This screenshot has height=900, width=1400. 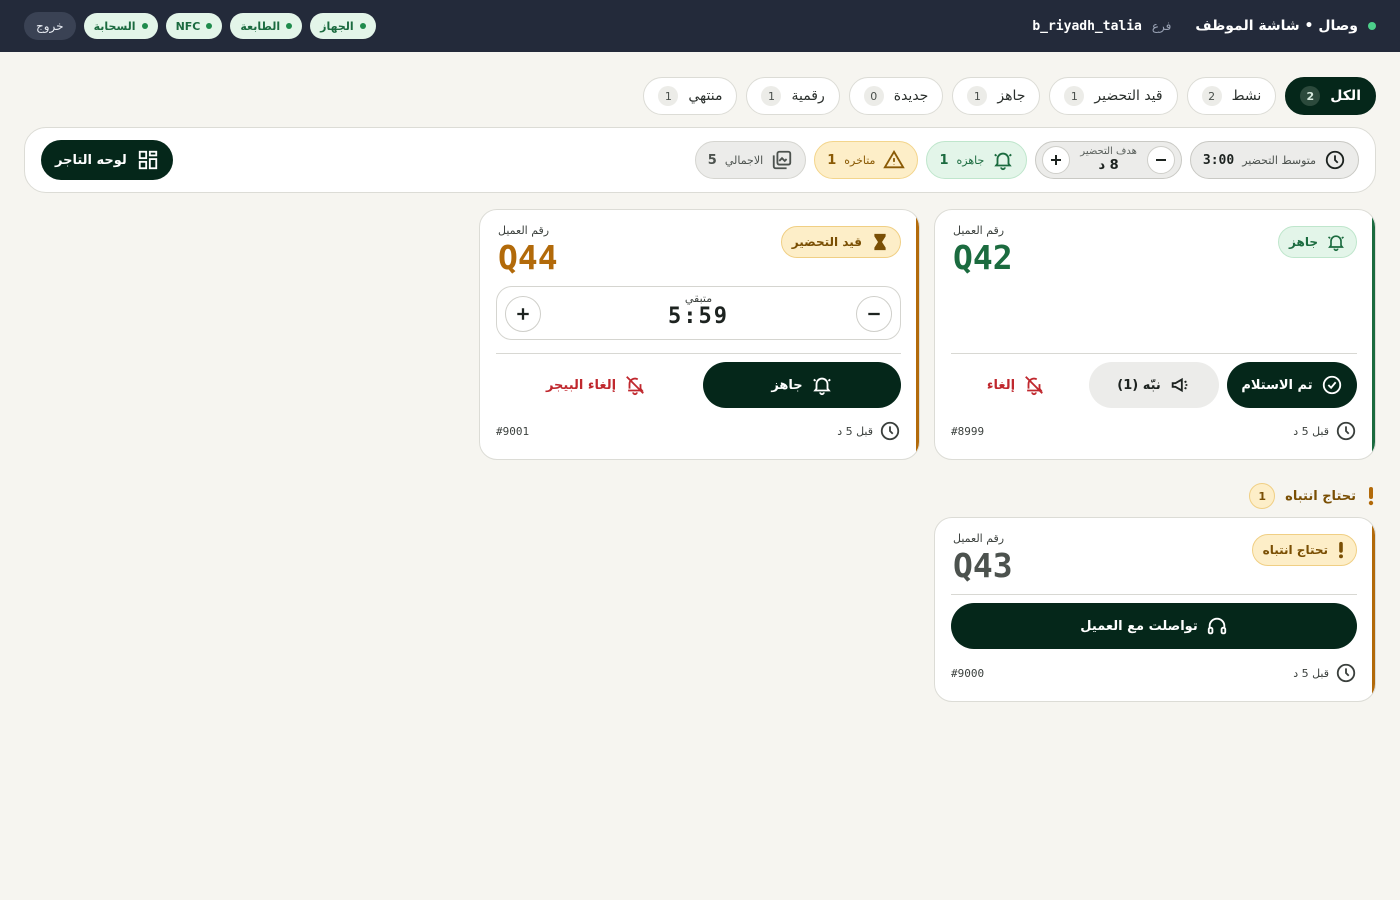 What do you see at coordinates (188, 26) in the screenshot?
I see `status-label: NFC` at bounding box center [188, 26].